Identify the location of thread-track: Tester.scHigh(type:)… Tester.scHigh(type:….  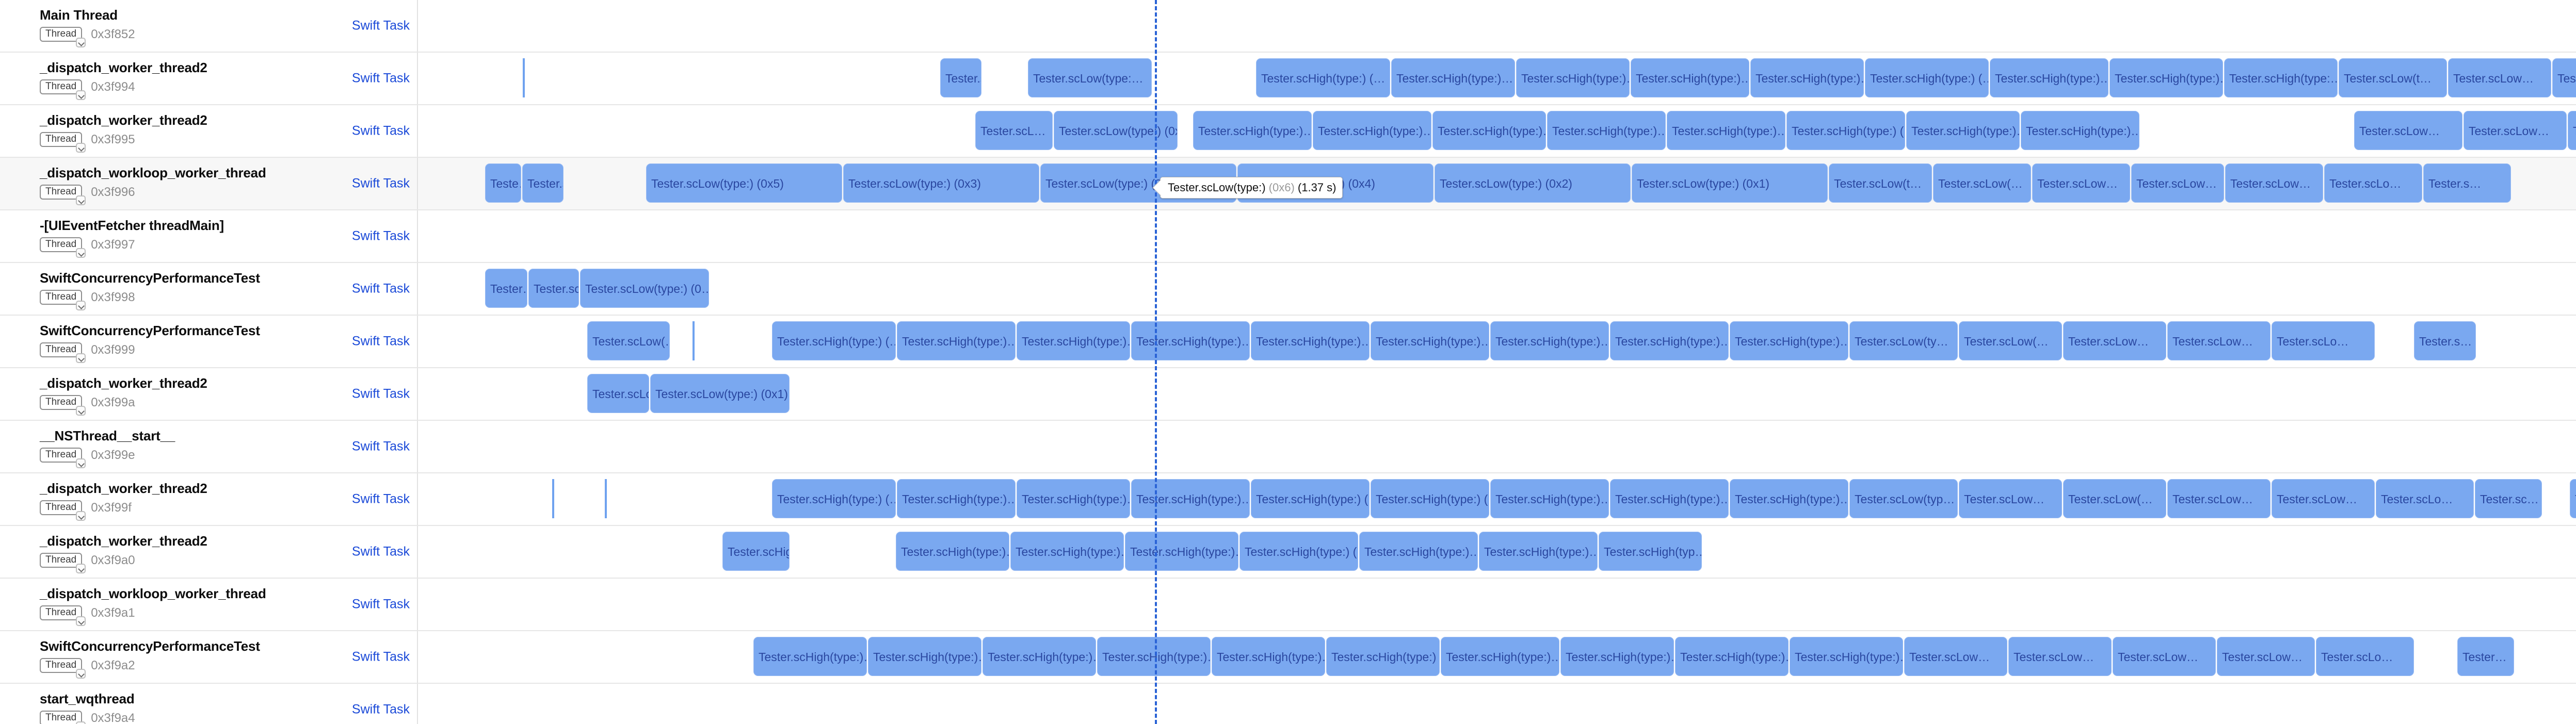
(1498, 657).